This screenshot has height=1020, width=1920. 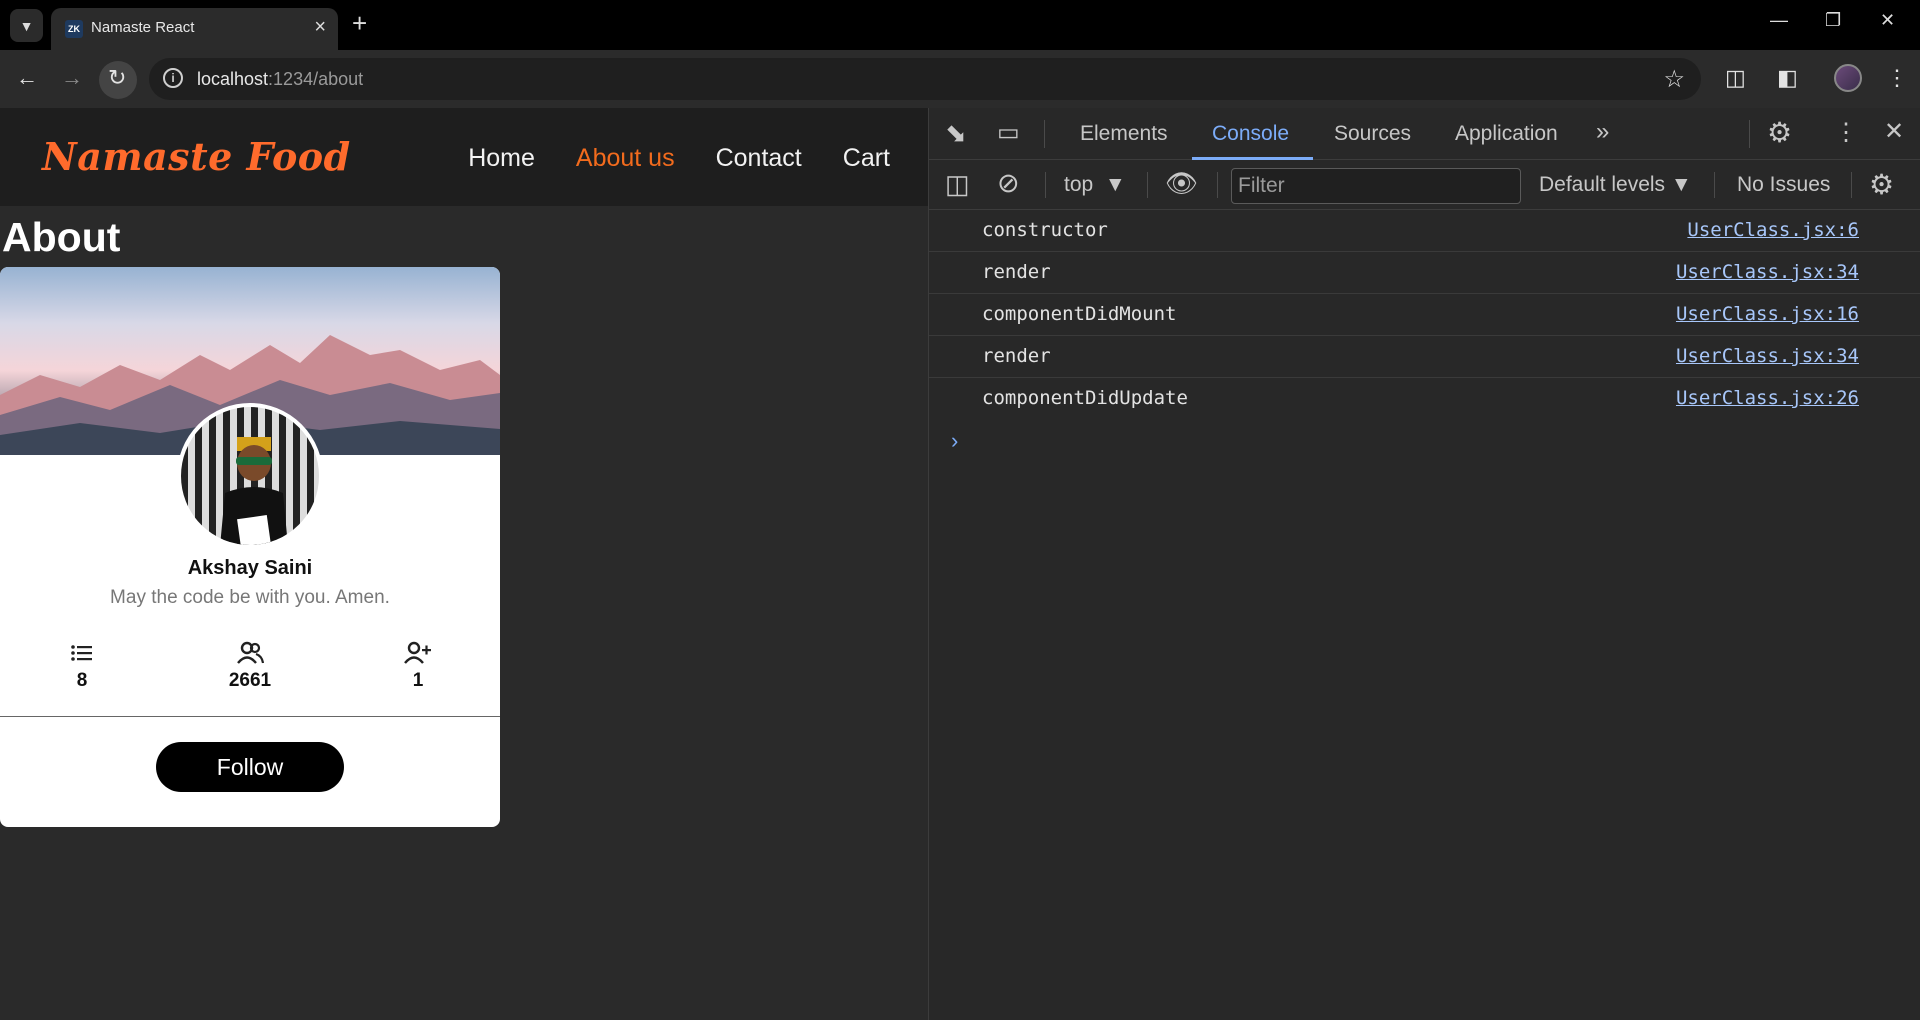 I want to click on device-toolbar-icon: ▭, so click(x=1008, y=132).